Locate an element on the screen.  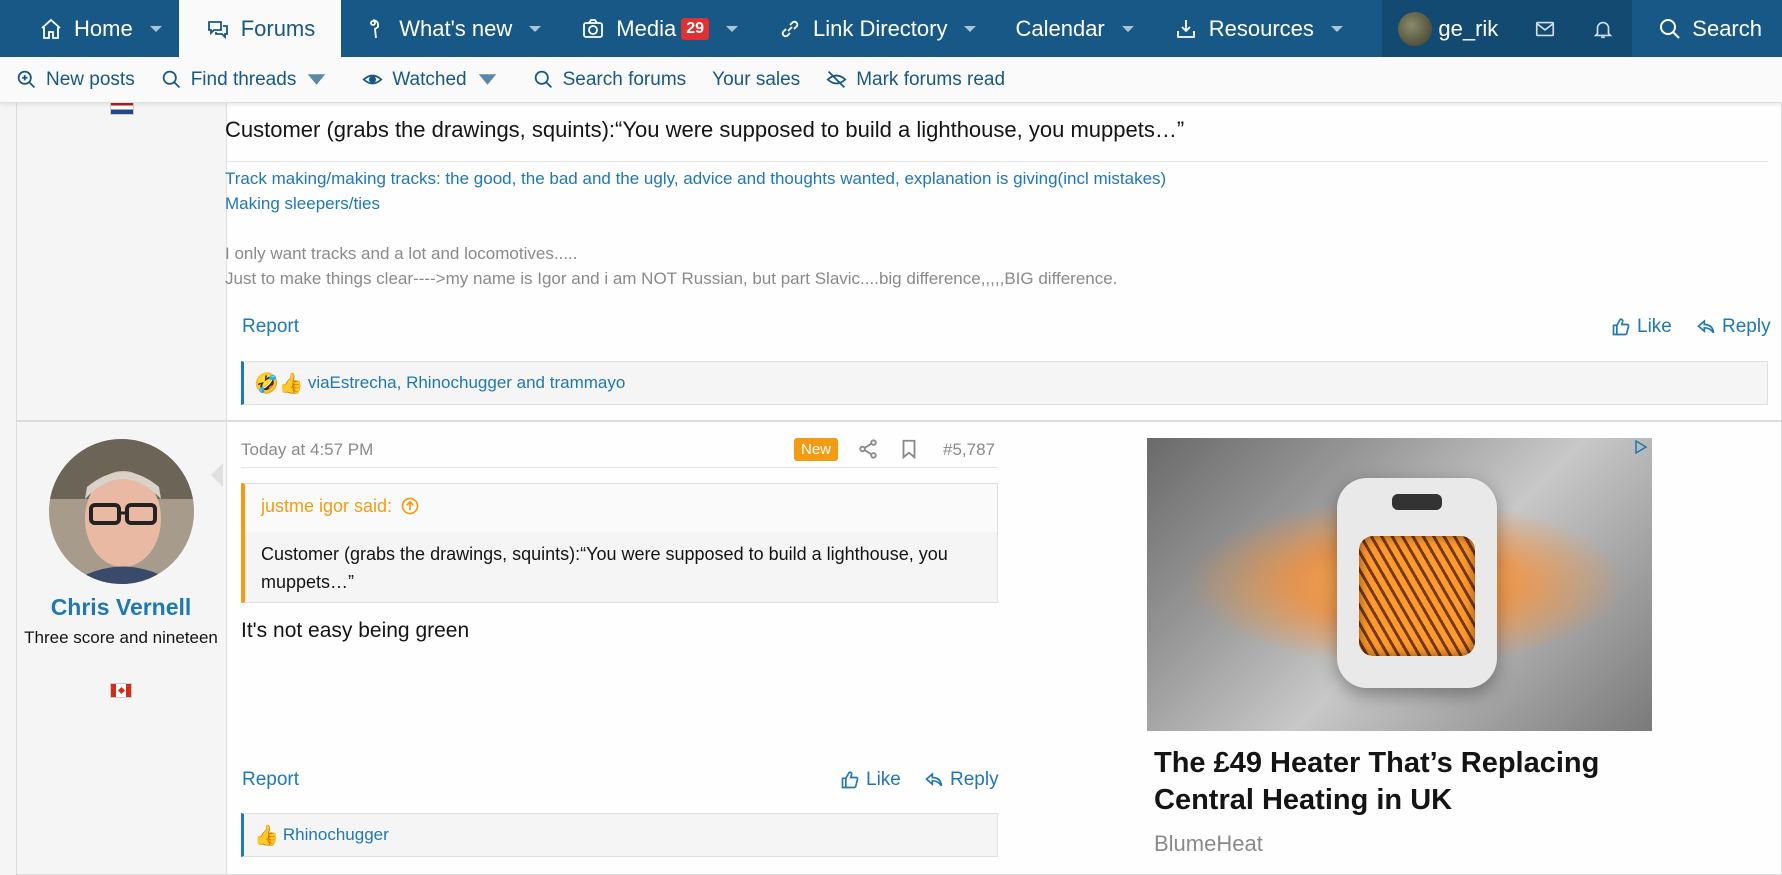
your-sales-link: Your sales is located at coordinates (756, 80).